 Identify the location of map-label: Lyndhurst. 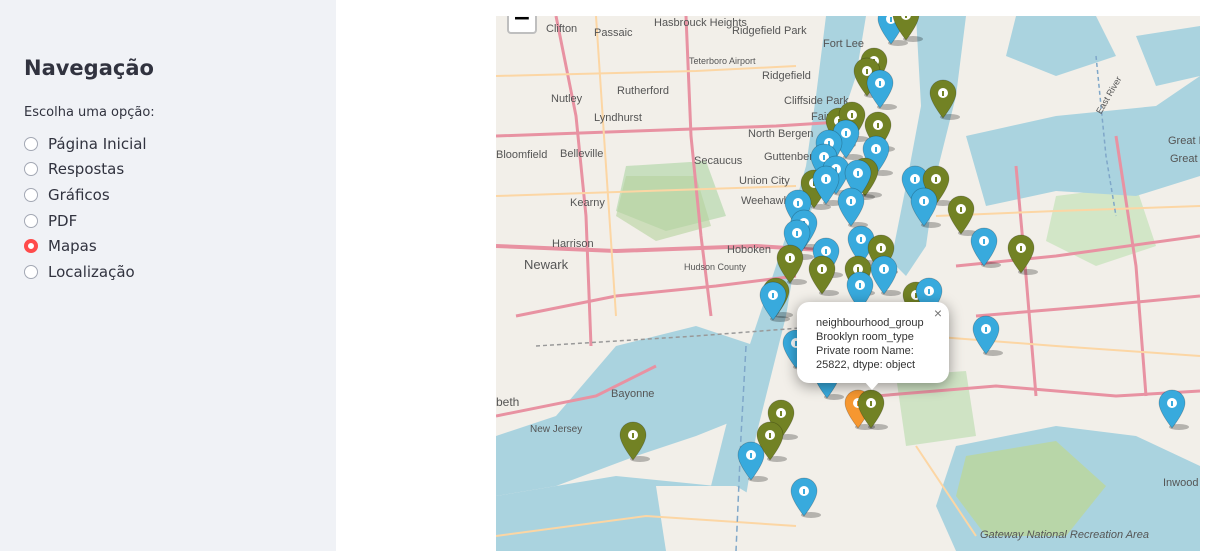
(618, 118).